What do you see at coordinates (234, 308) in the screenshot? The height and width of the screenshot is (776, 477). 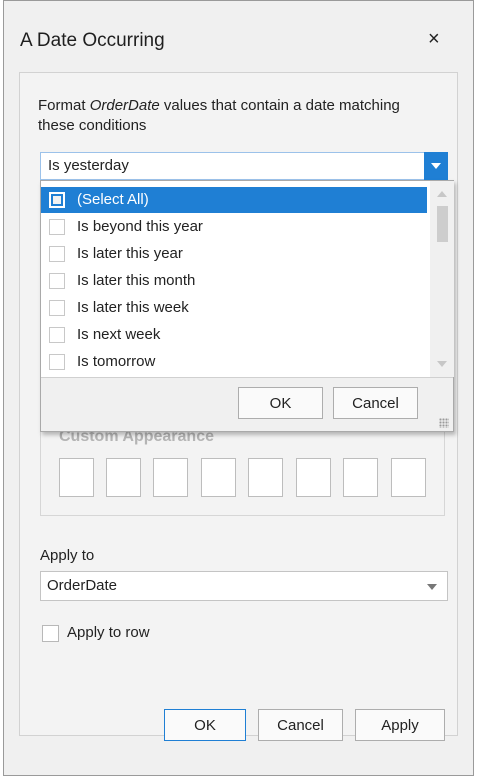 I see `list-item: Is later this week` at bounding box center [234, 308].